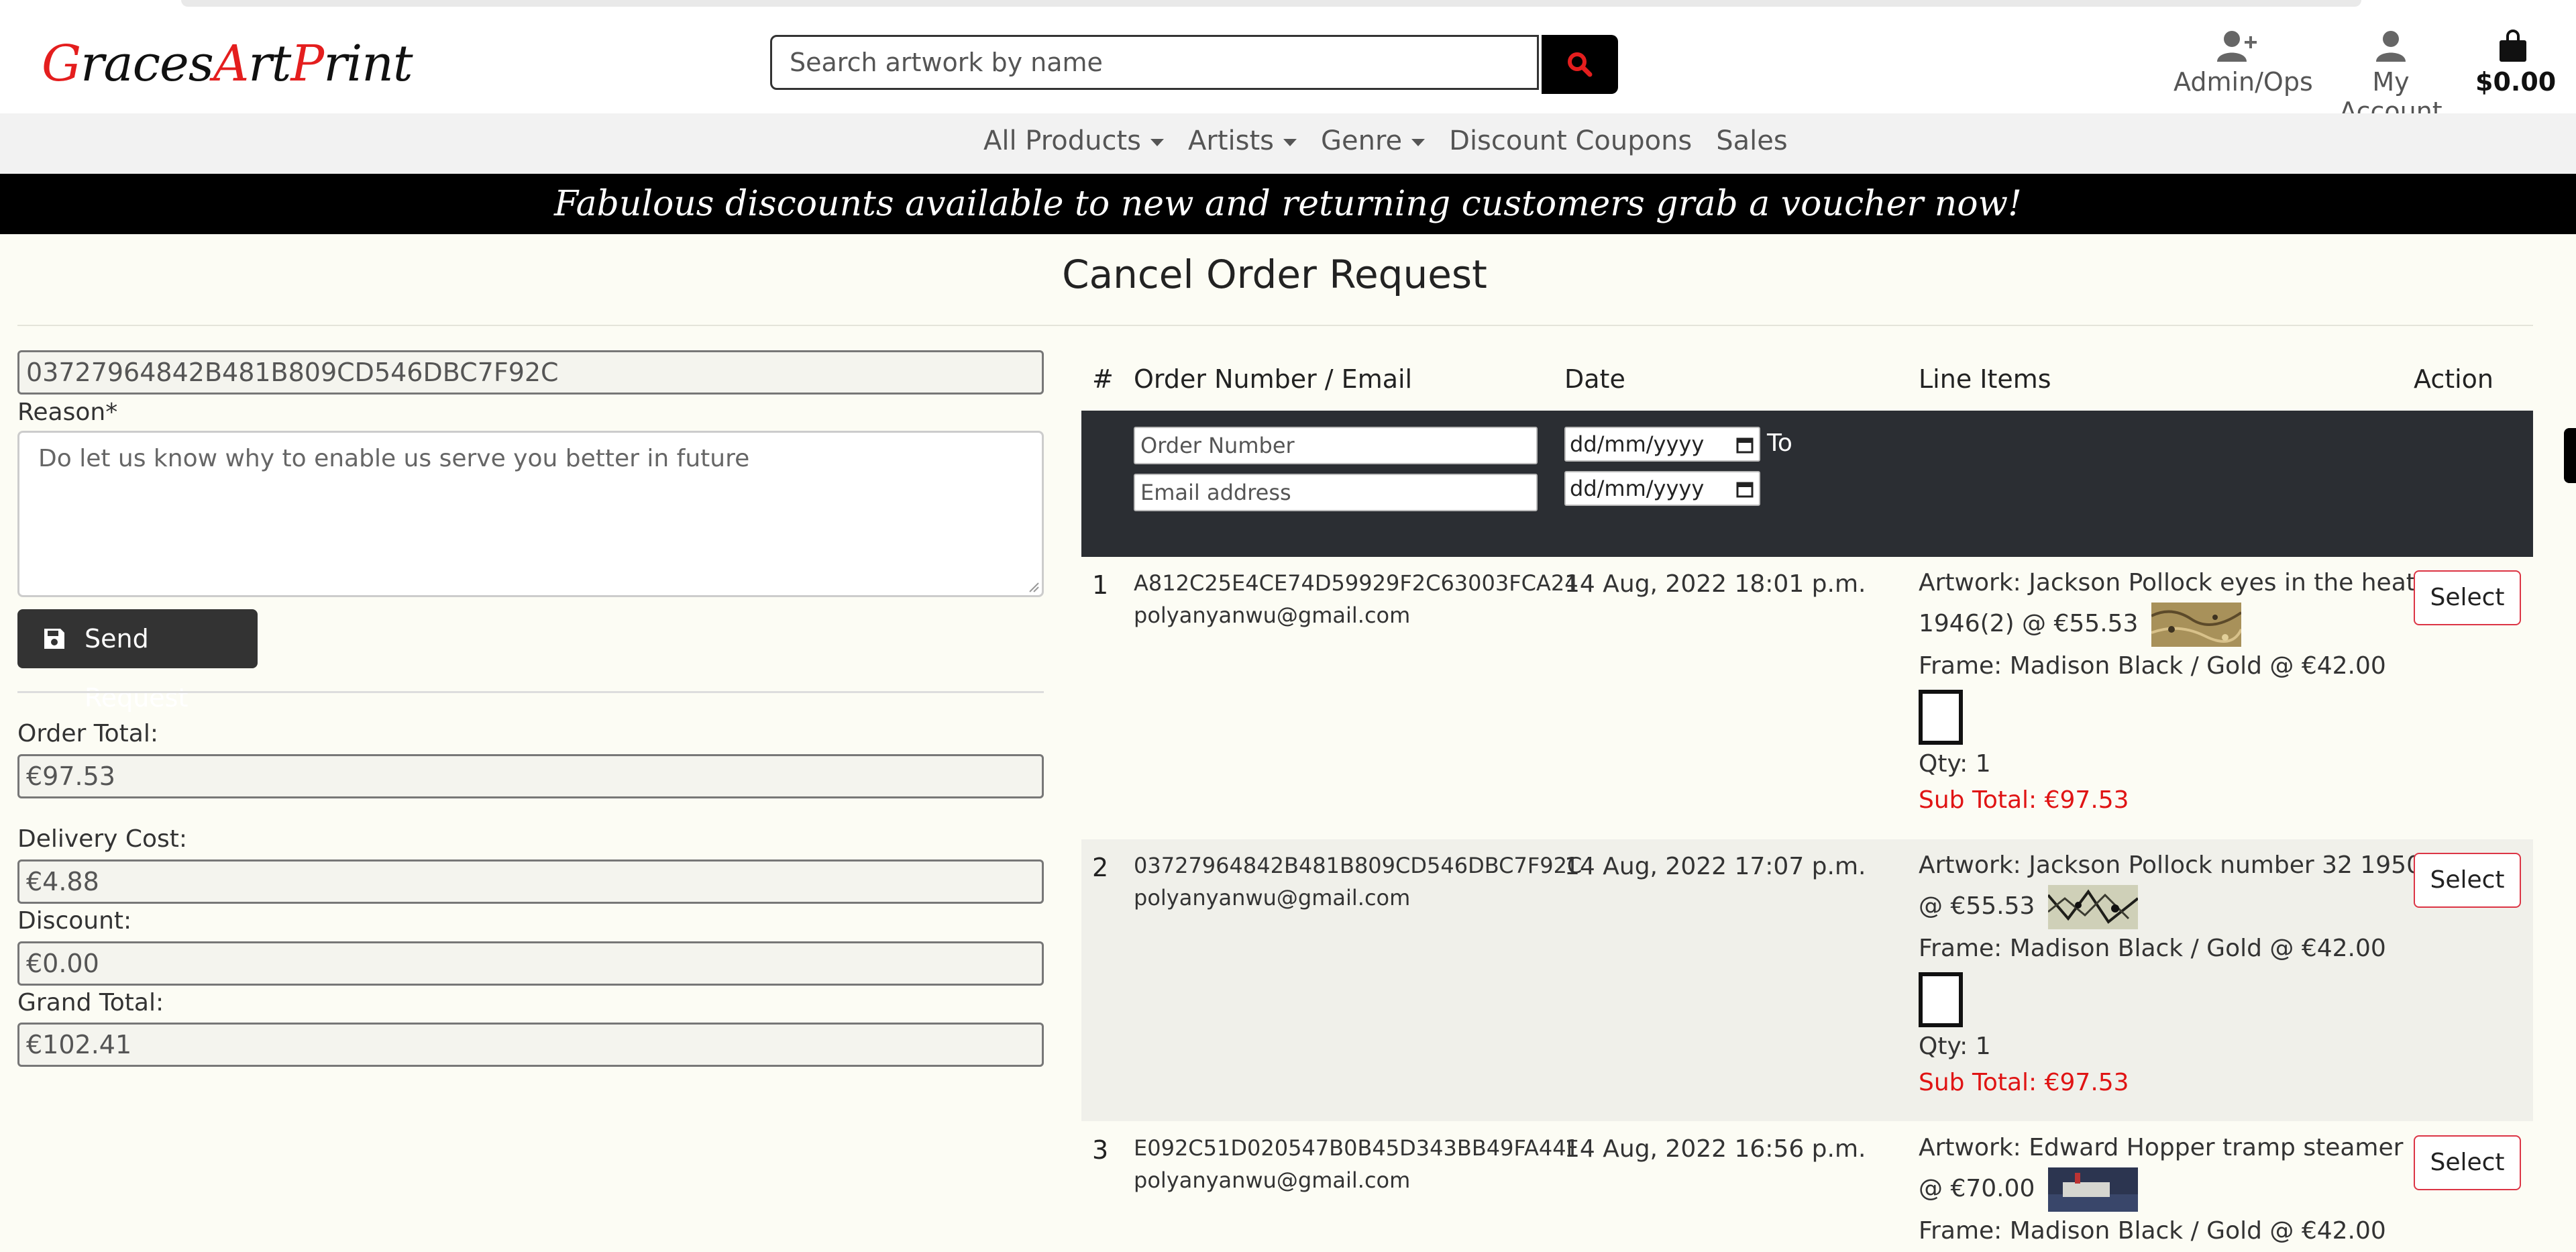 This screenshot has width=2576, height=1252. I want to click on cart-total: $0.00, so click(2516, 82).